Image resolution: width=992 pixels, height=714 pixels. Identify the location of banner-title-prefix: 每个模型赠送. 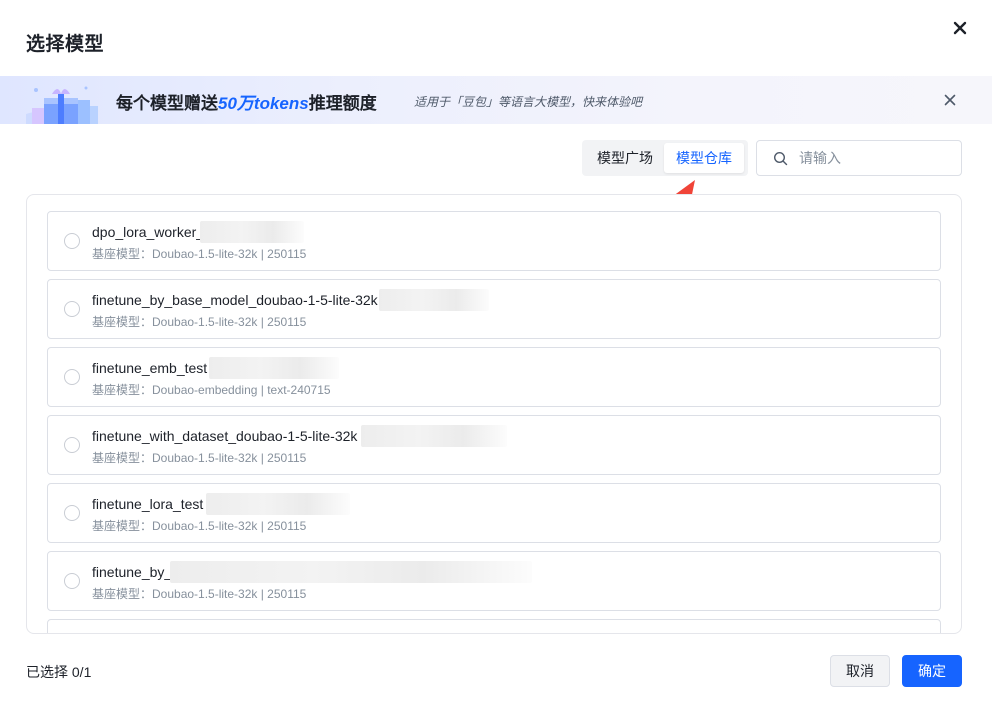
(167, 103).